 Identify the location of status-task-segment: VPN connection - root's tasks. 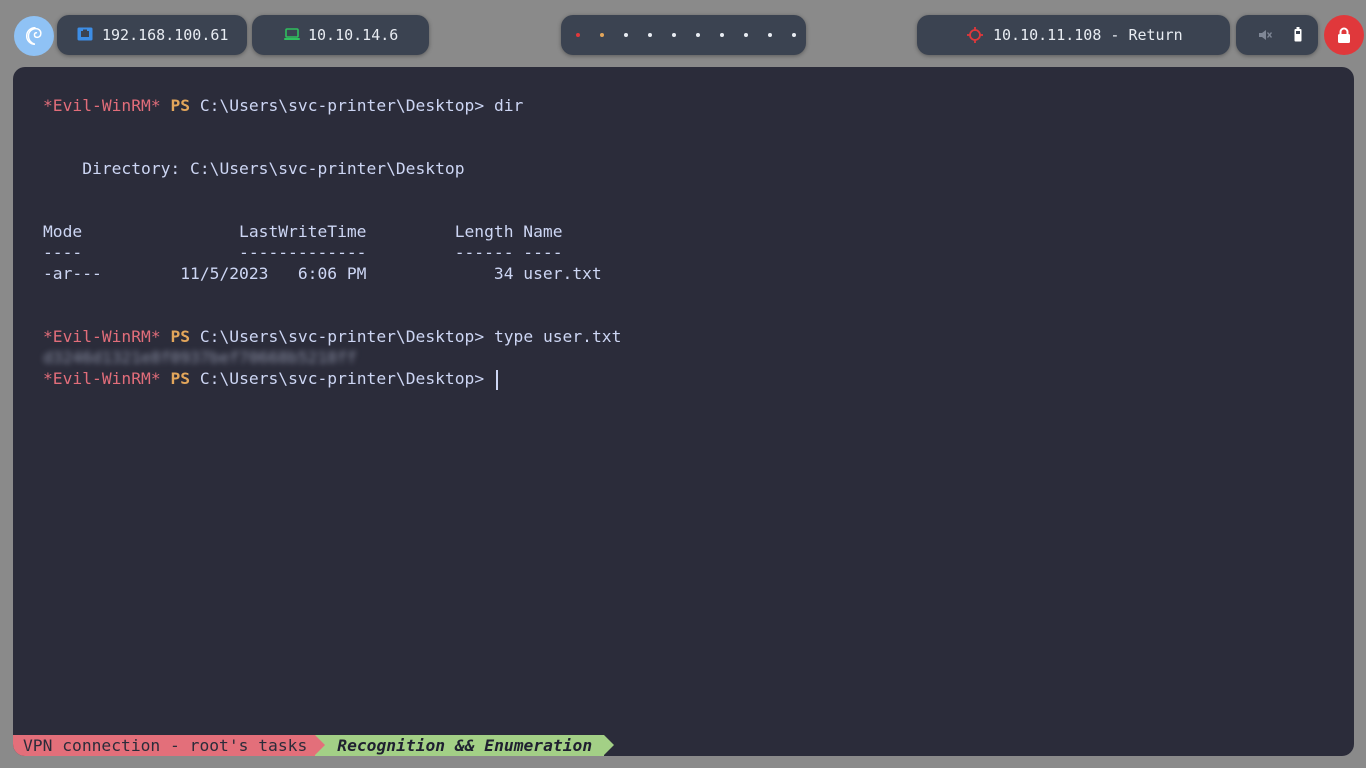
(169, 745).